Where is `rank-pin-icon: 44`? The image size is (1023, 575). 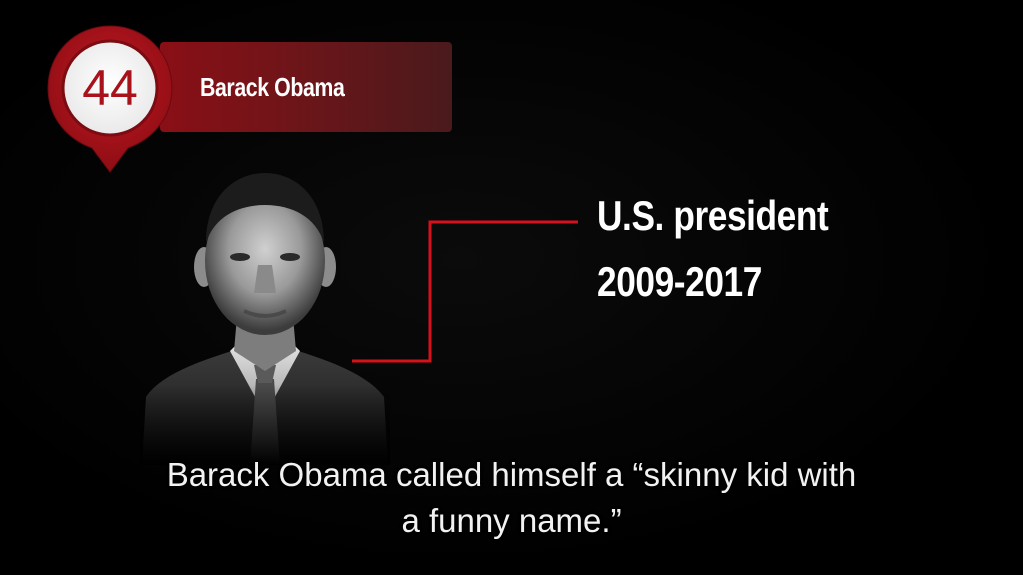 rank-pin-icon: 44 is located at coordinates (110, 98).